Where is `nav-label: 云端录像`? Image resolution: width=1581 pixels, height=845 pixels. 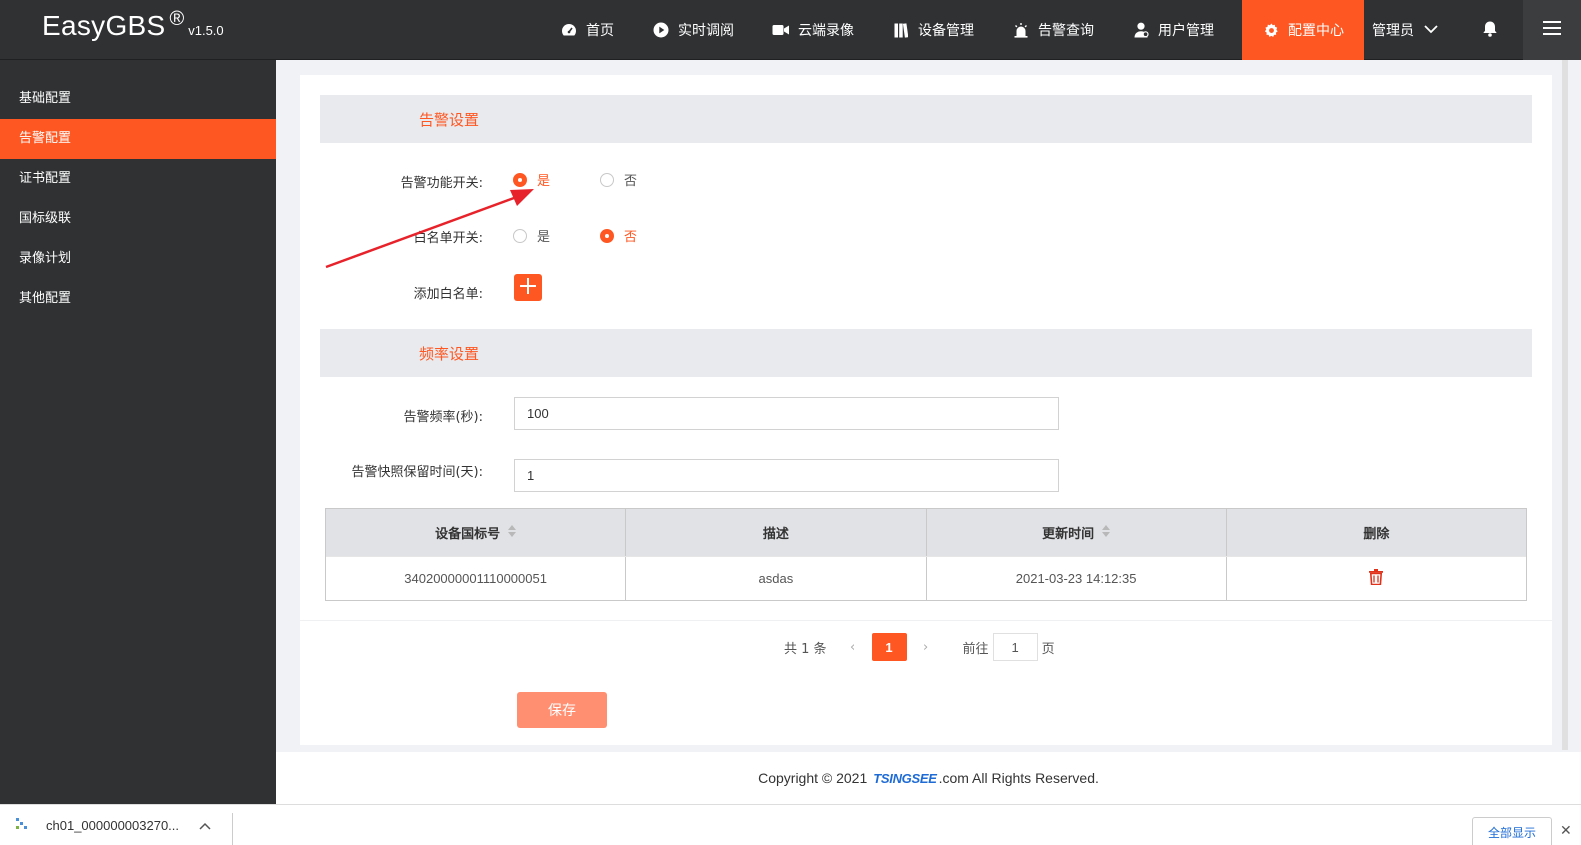
nav-label: 云端录像 is located at coordinates (826, 31).